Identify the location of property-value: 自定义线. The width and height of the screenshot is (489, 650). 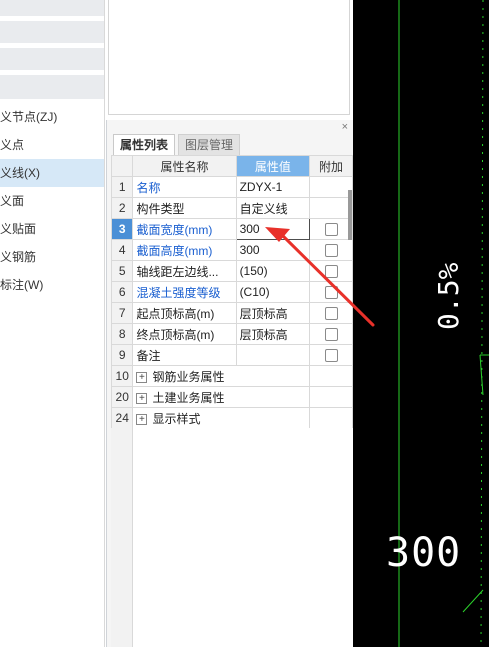
(273, 208).